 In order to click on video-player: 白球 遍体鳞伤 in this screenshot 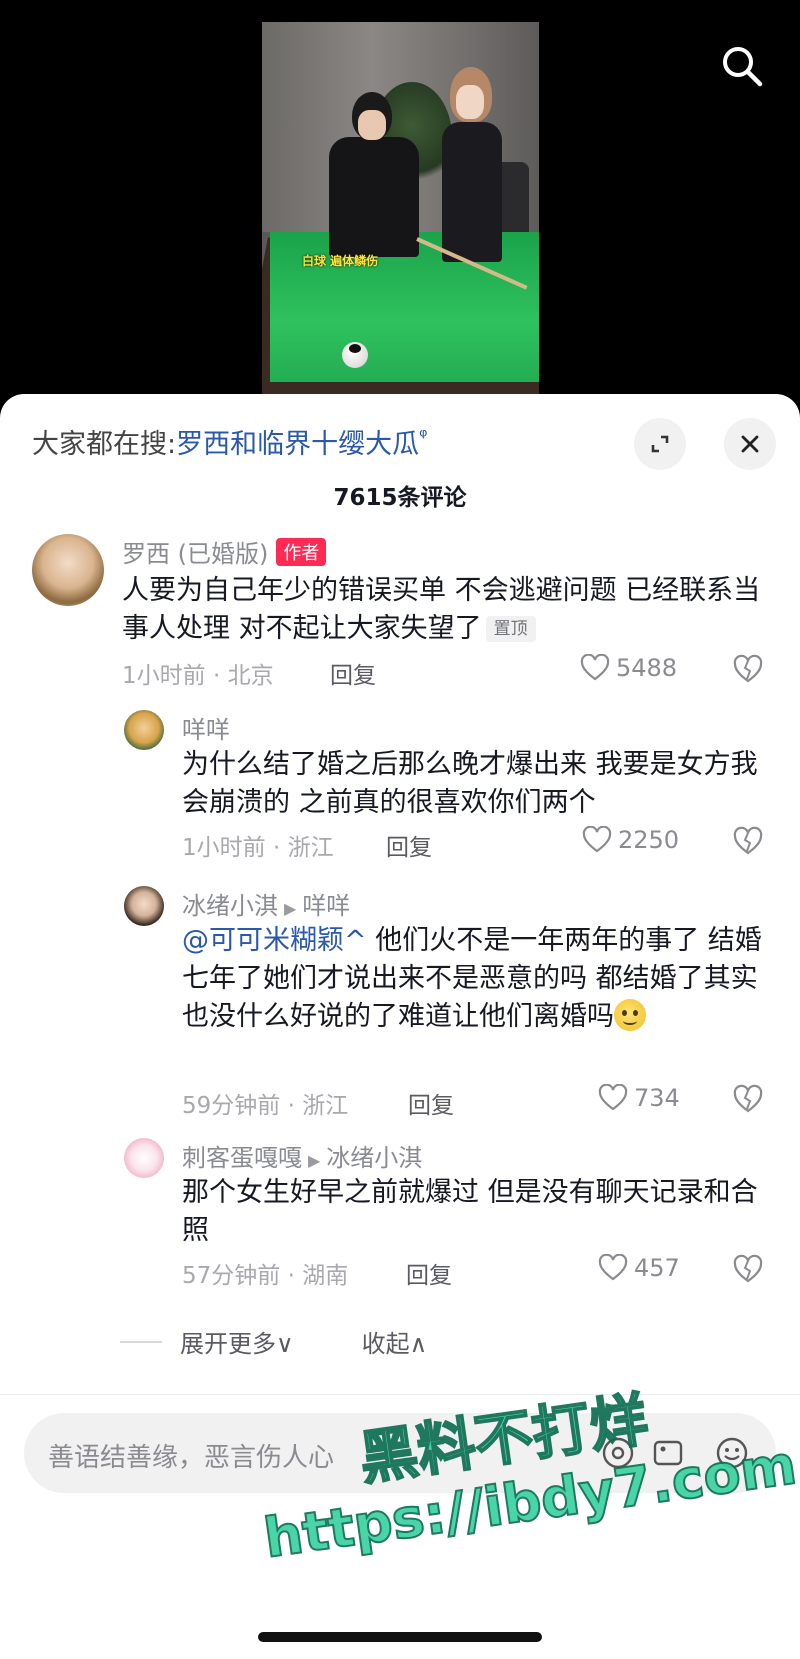, I will do `click(400, 211)`.